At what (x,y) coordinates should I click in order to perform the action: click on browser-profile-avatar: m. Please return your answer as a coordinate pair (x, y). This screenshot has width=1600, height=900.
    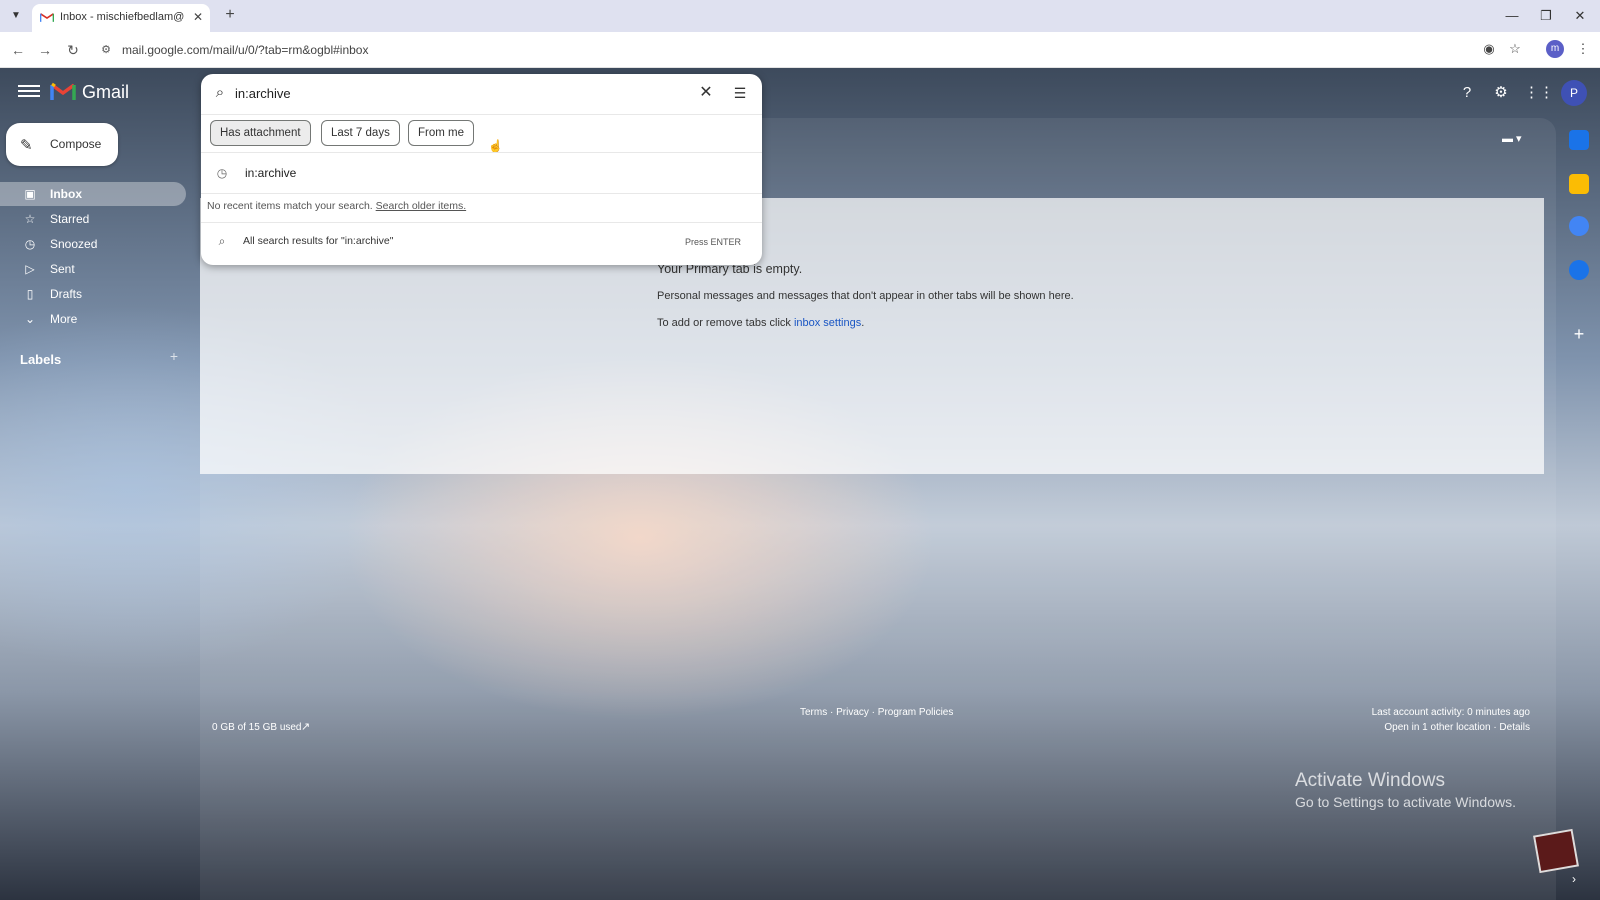
    Looking at the image, I should click on (1555, 49).